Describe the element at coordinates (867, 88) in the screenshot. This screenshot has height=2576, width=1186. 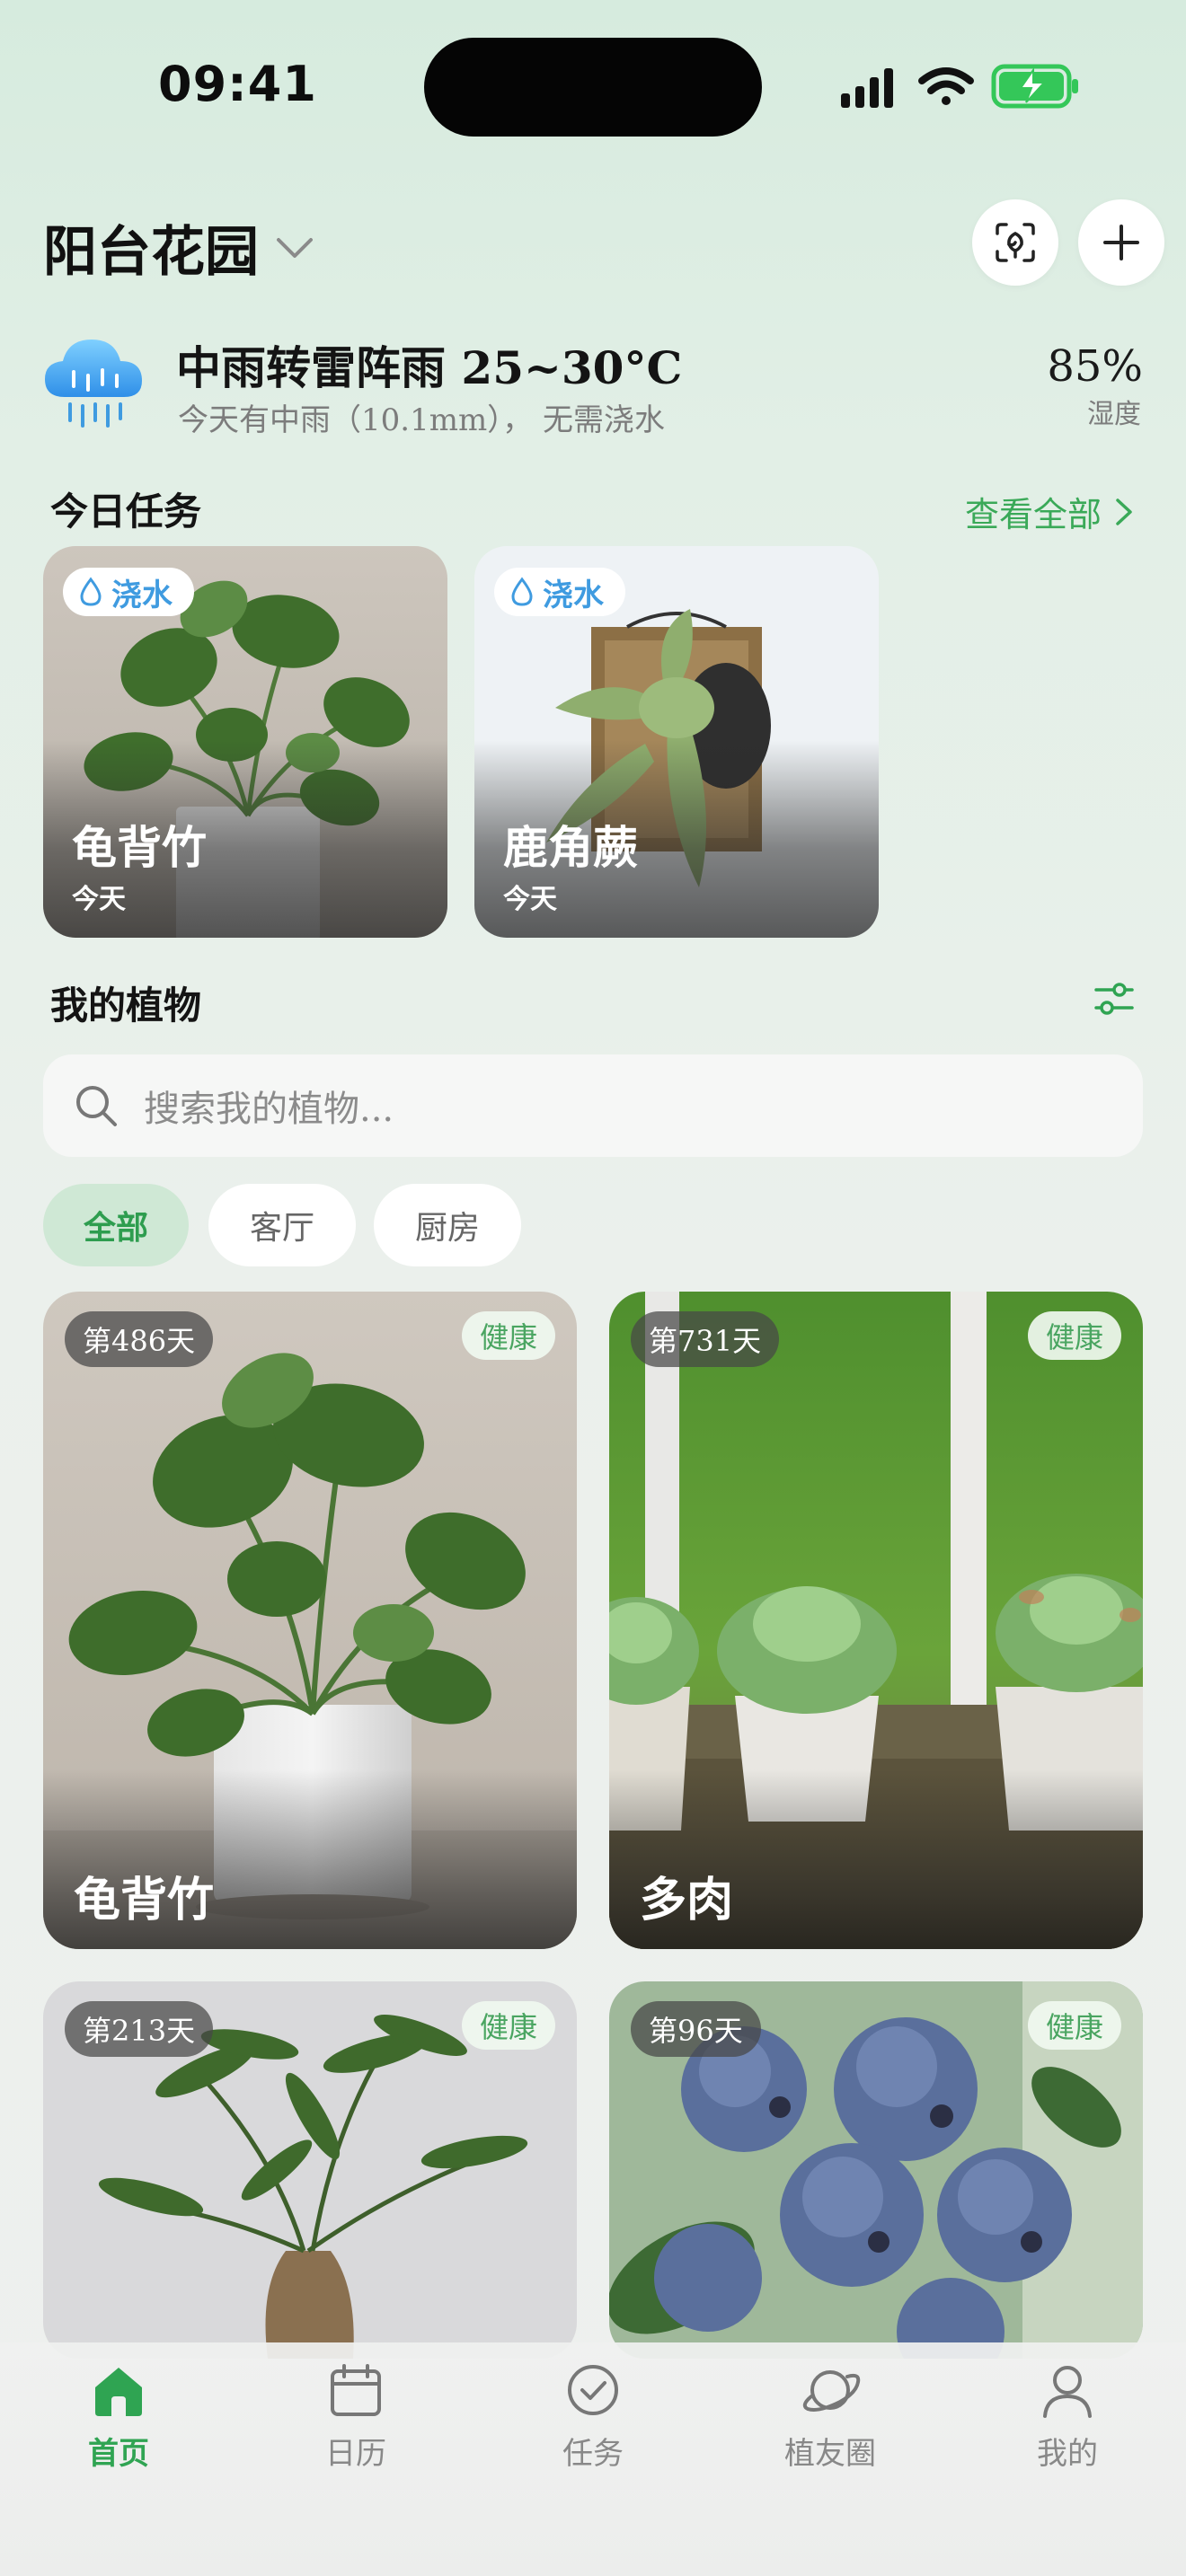
I see `signal-icon` at that location.